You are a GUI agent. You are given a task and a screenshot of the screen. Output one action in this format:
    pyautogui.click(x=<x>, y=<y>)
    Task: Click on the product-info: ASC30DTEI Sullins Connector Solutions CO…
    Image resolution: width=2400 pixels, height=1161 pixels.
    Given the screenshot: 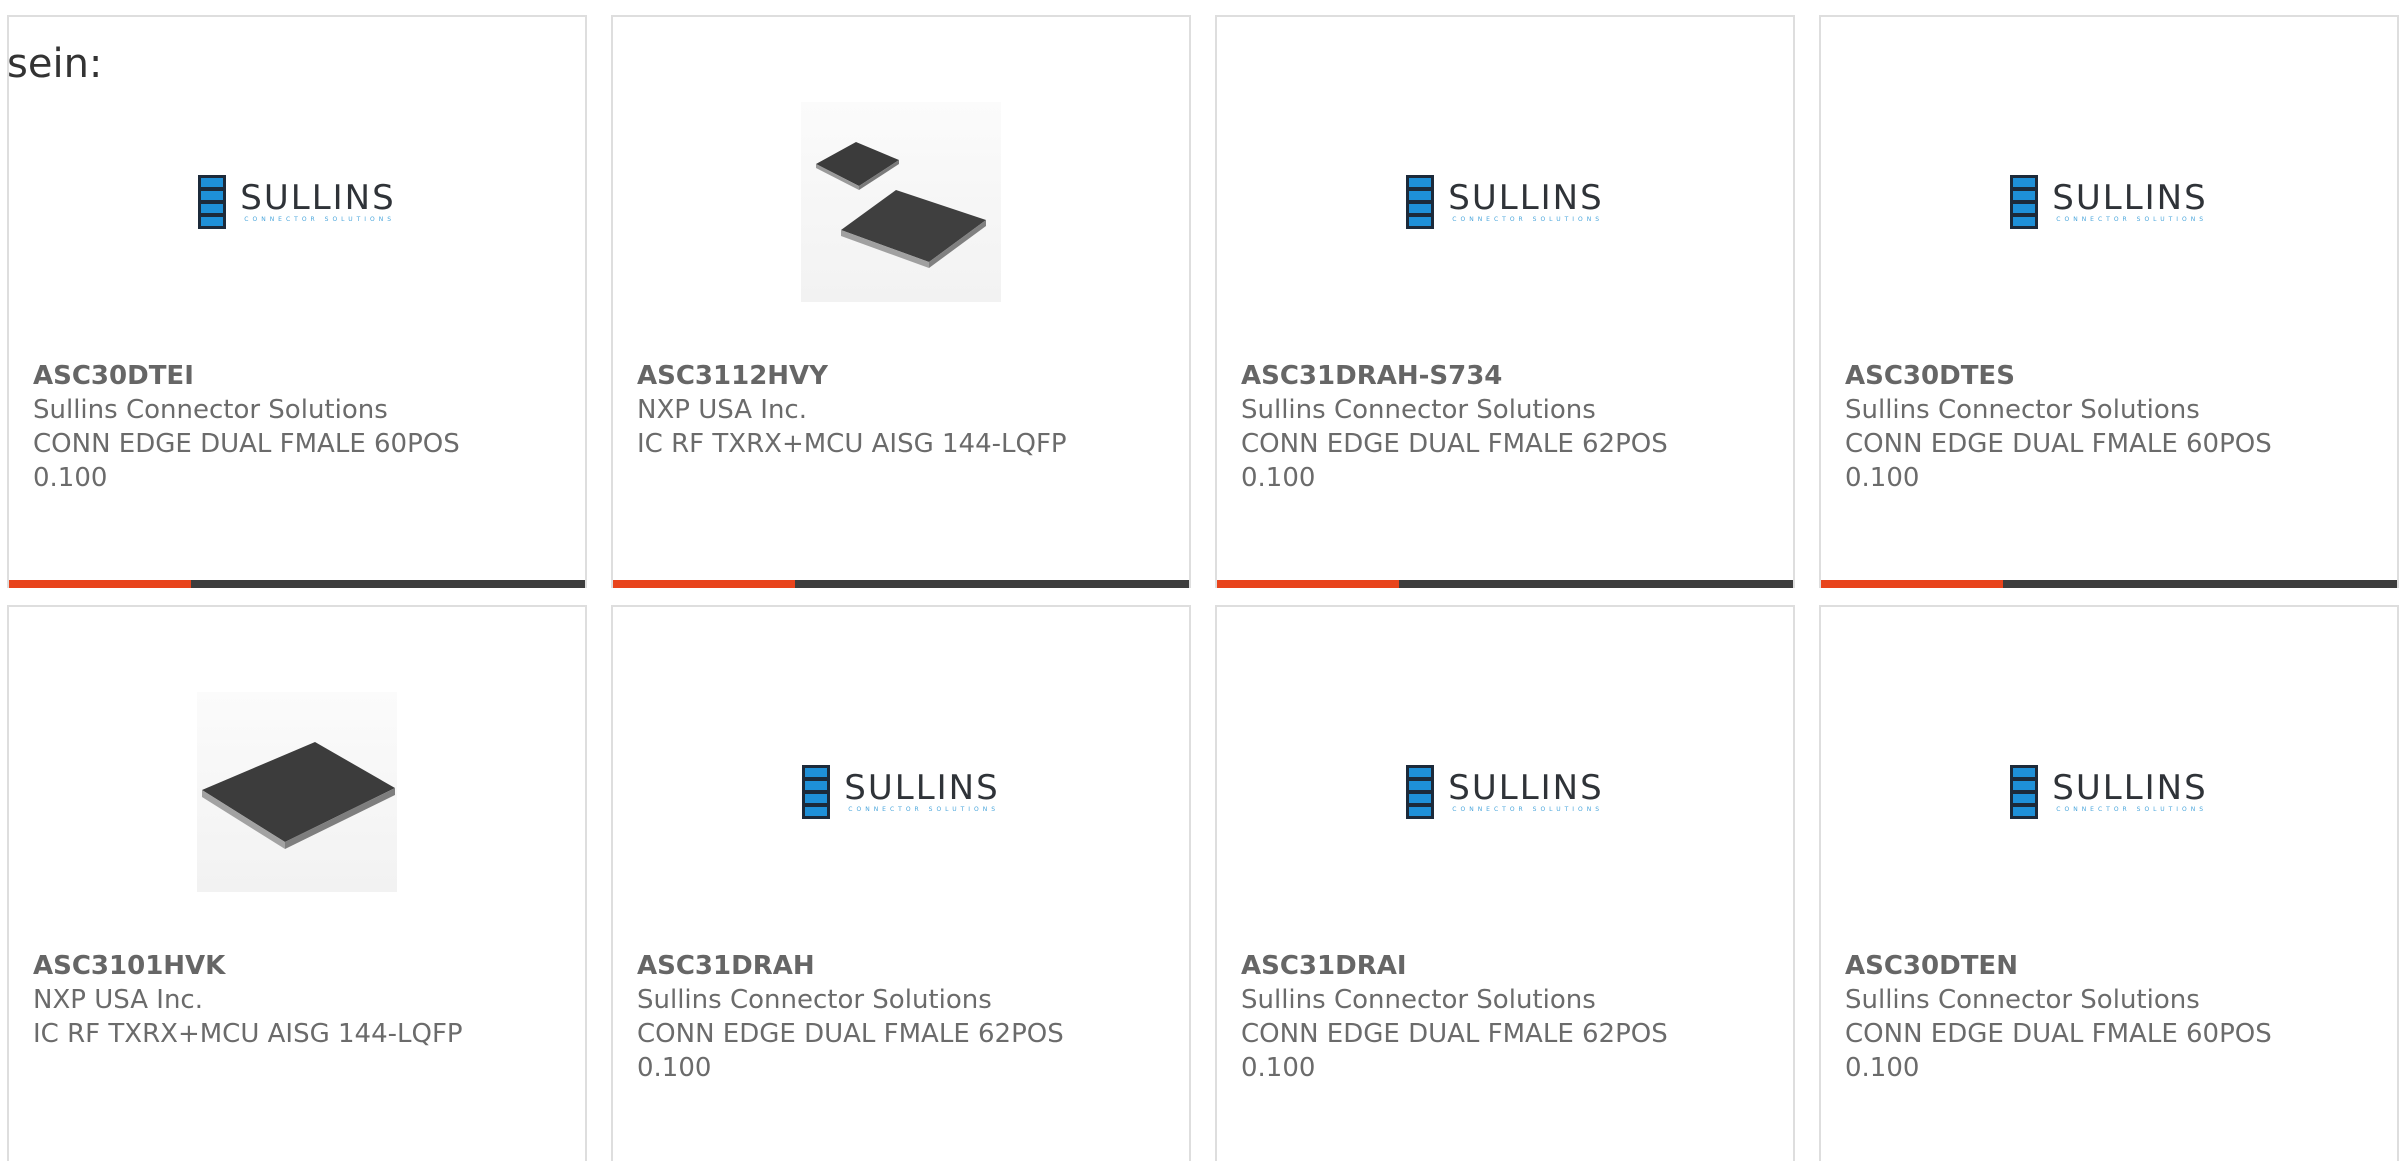 What is the action you would take?
    pyautogui.click(x=299, y=427)
    